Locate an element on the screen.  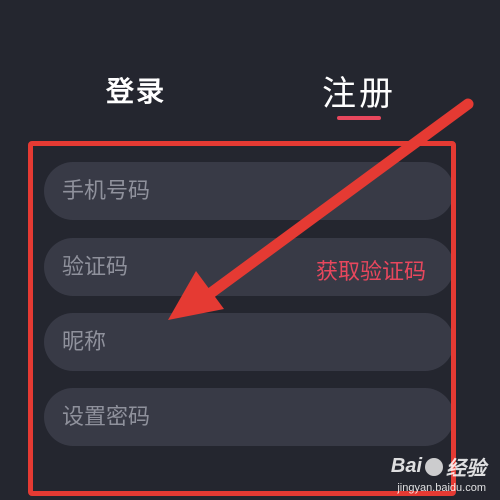
phone-field is located at coordinates (249, 191).